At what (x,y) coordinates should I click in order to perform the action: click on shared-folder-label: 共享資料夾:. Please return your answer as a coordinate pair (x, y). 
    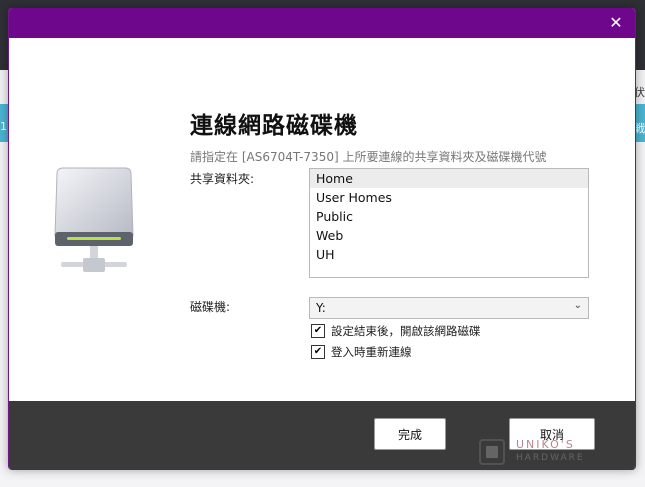
    Looking at the image, I should click on (222, 179).